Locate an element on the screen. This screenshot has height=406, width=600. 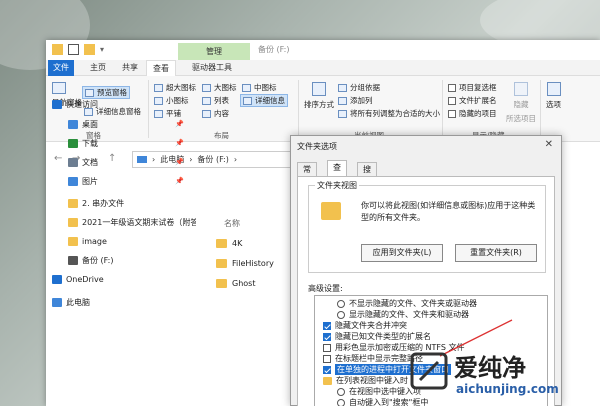
settings-item: 隐藏文件夹合并冲突 is located at coordinates (365, 325).